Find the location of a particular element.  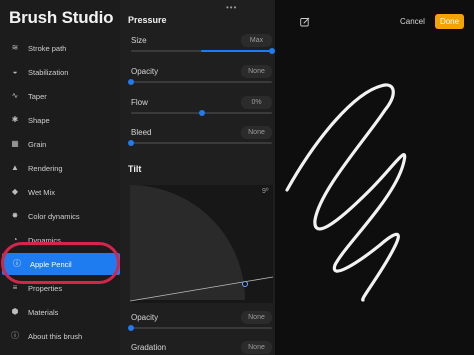

sidebar-item-label: About this brush is located at coordinates (55, 336).